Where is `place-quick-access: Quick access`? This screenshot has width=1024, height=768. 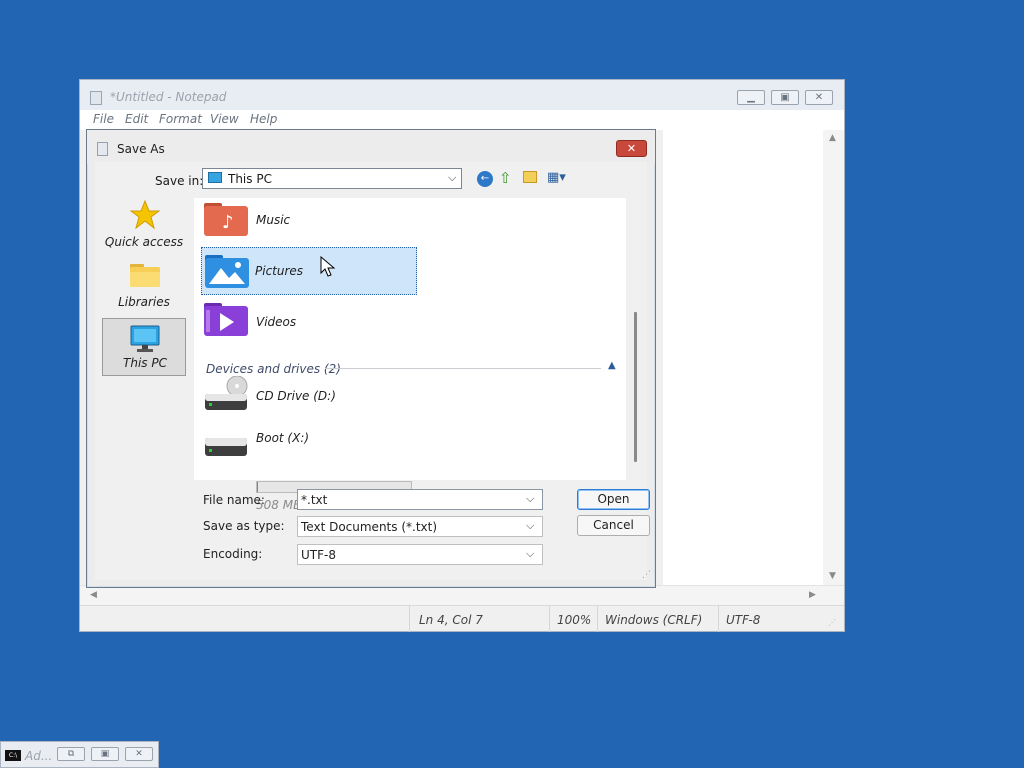 place-quick-access: Quick access is located at coordinates (144, 226).